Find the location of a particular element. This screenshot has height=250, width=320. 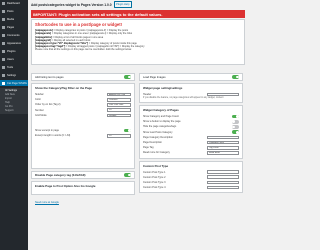

pin-icon is located at coordinates (3, 11).